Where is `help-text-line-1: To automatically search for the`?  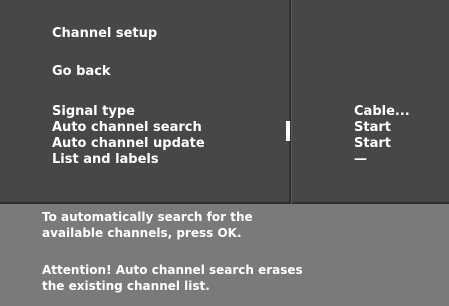
help-text-line-1: To automatically search for the is located at coordinates (147, 217).